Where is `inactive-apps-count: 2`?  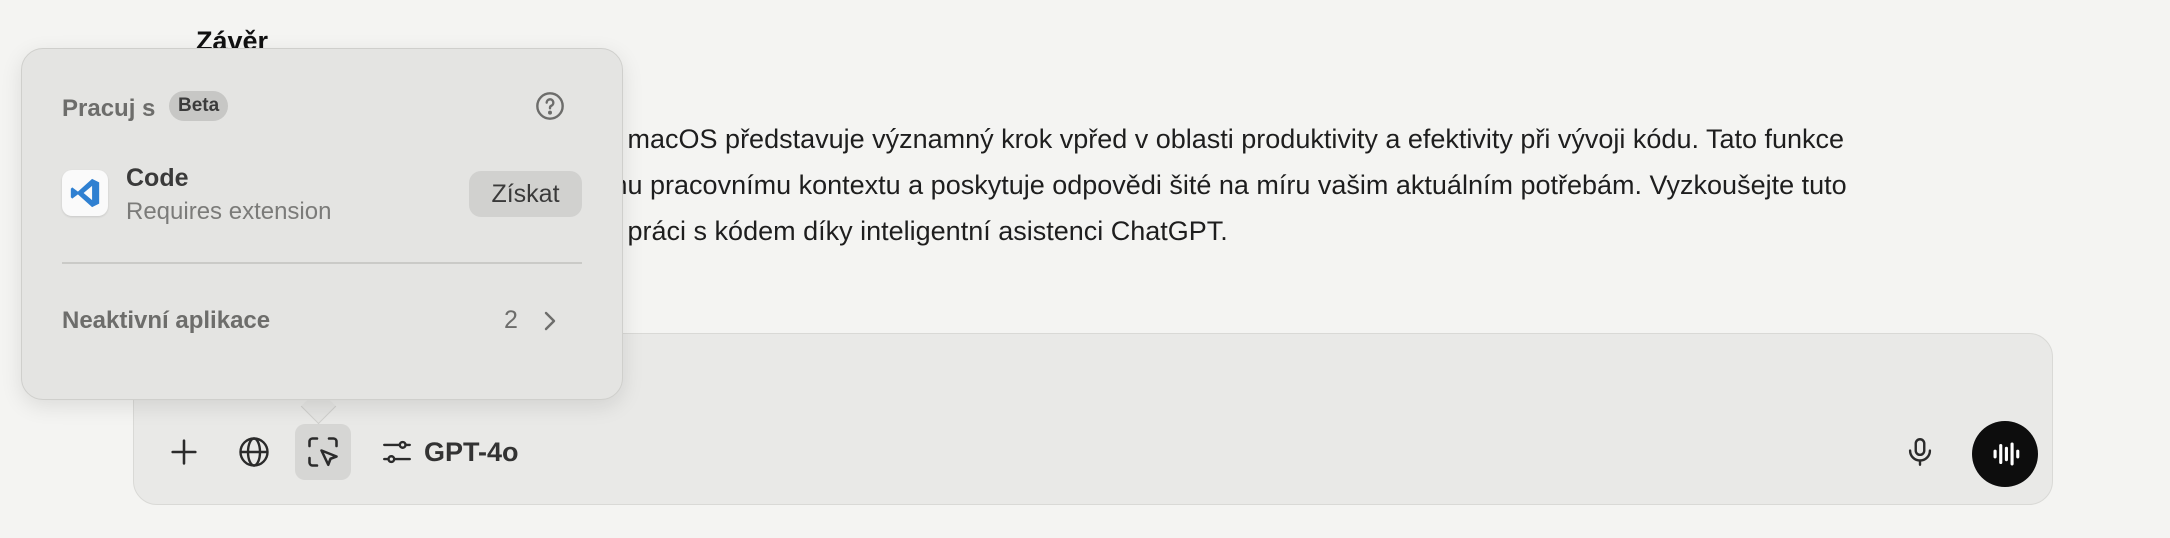 inactive-apps-count: 2 is located at coordinates (511, 320).